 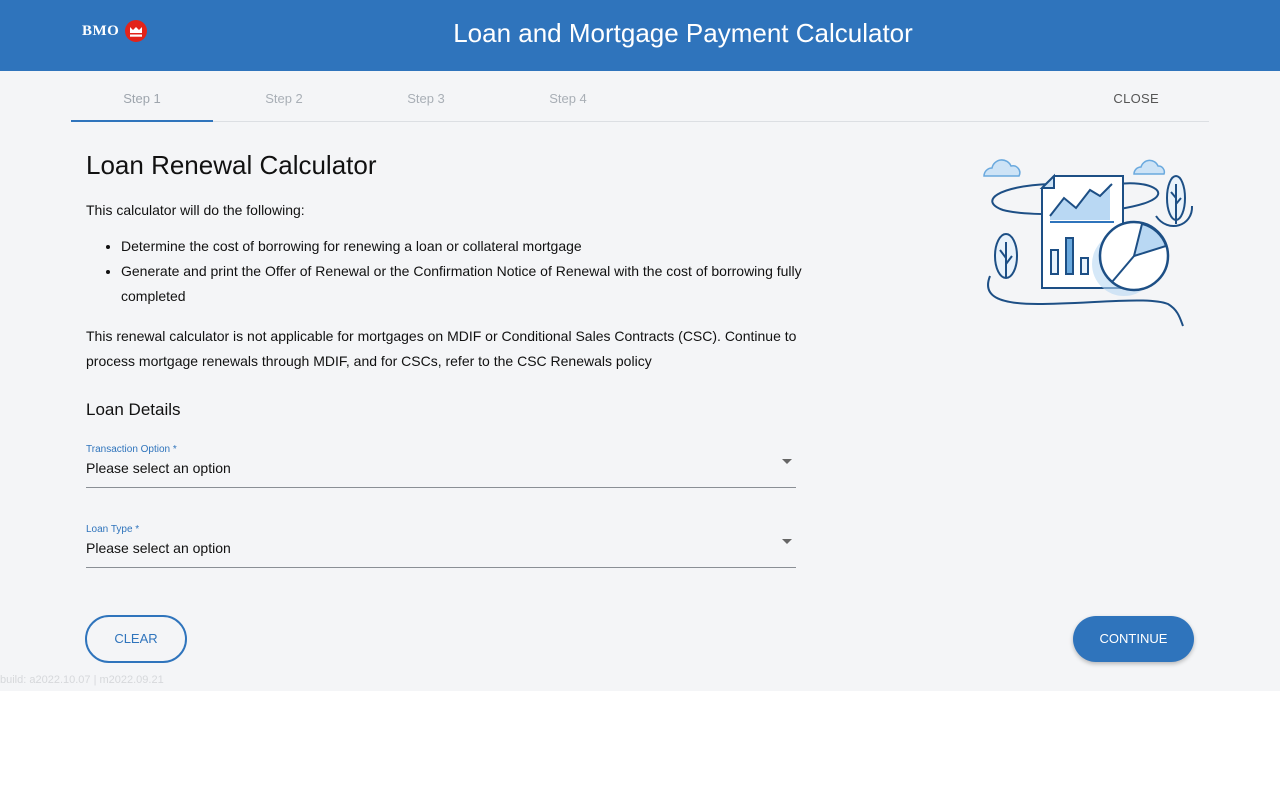 I want to click on step-tabs: Step 1 Step 2 Step 3 Step 4 CLOSE, so click(x=640, y=96).